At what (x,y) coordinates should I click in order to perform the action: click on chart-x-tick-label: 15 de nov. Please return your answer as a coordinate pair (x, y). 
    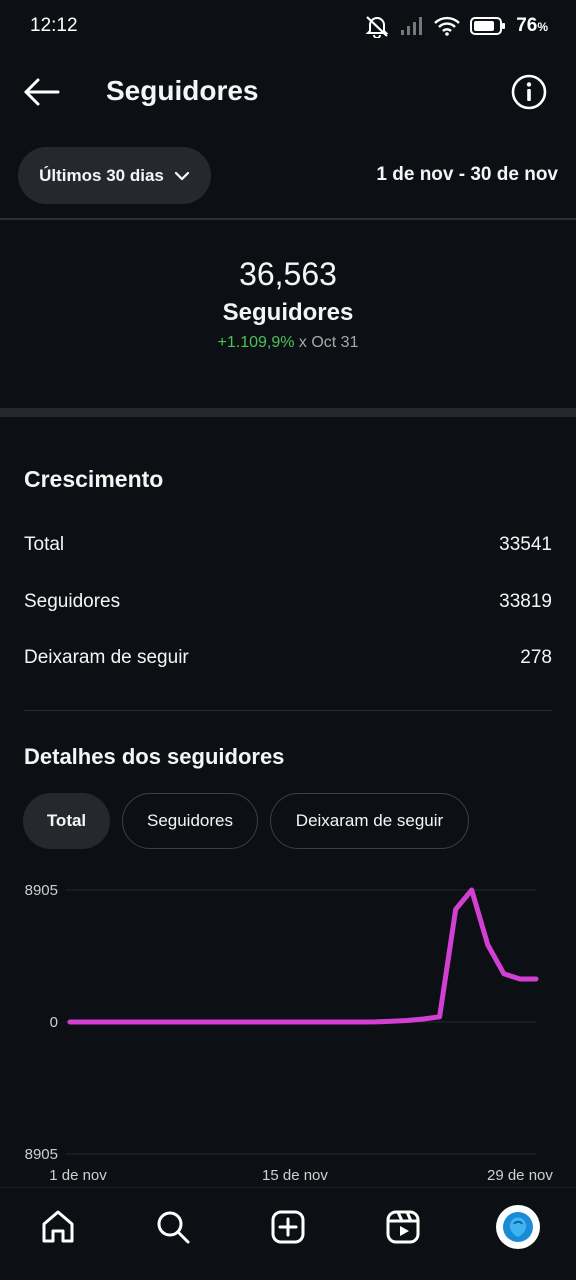
    Looking at the image, I should click on (295, 1175).